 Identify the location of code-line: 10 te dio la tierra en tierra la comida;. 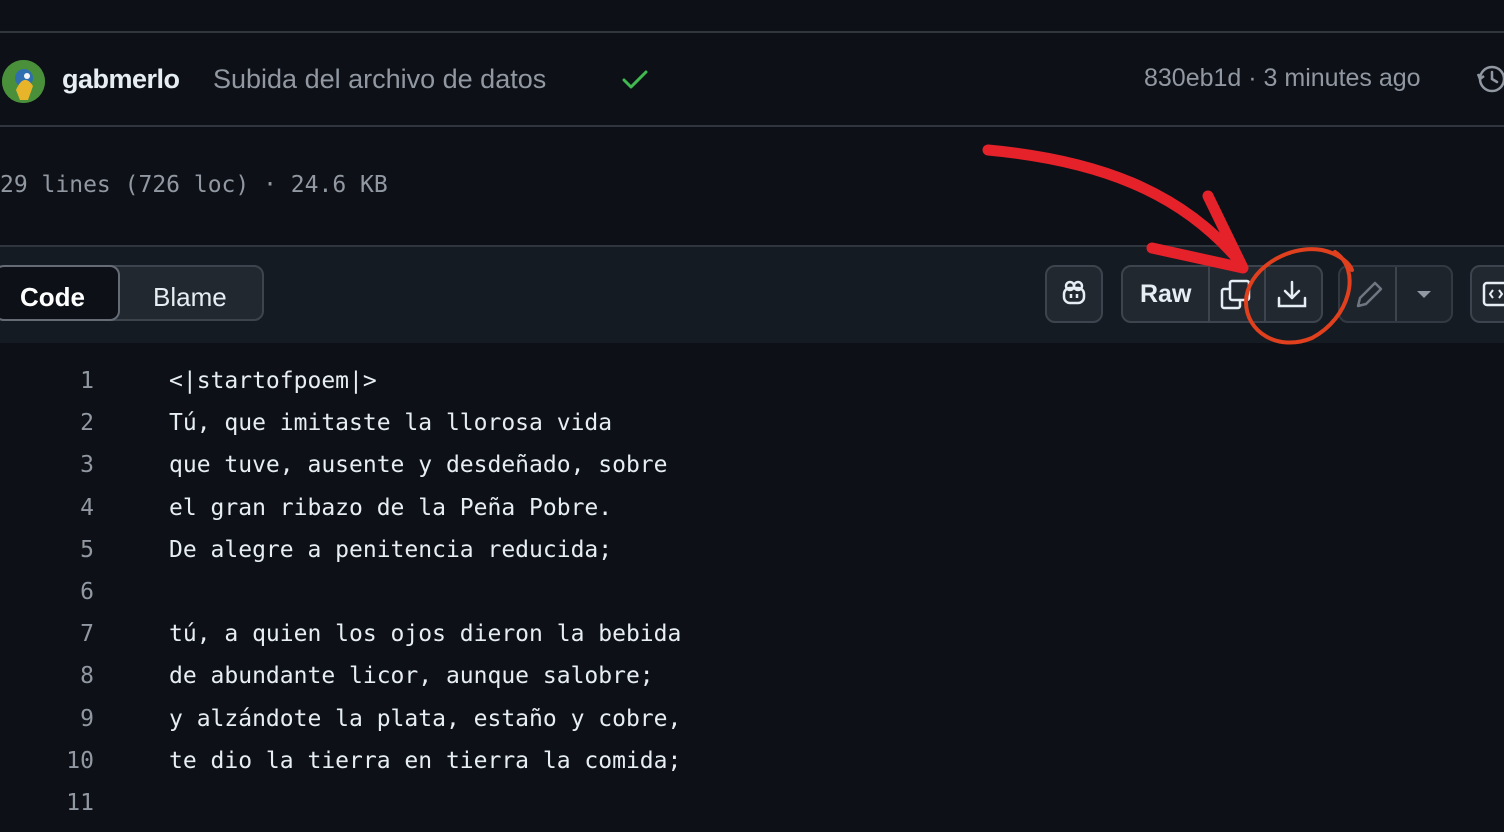
(752, 769).